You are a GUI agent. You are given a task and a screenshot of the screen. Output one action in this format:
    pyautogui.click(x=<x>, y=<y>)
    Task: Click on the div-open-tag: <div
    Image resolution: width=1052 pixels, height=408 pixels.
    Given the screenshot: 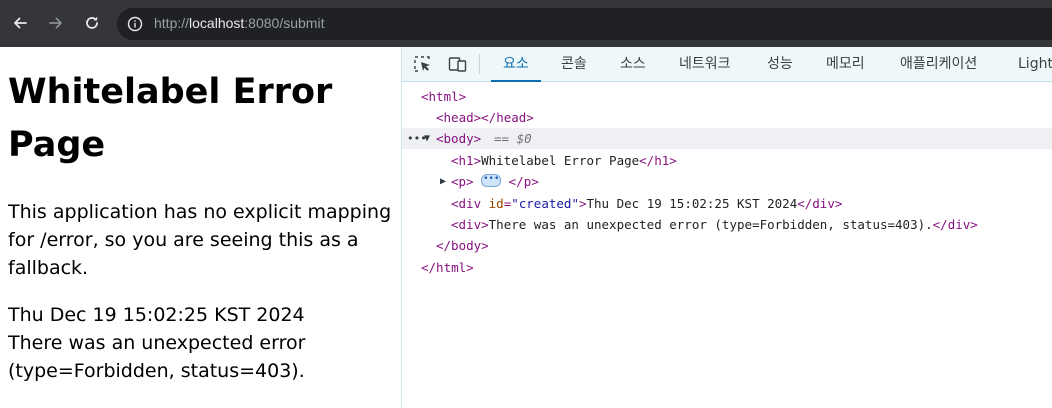 What is the action you would take?
    pyautogui.click(x=466, y=203)
    